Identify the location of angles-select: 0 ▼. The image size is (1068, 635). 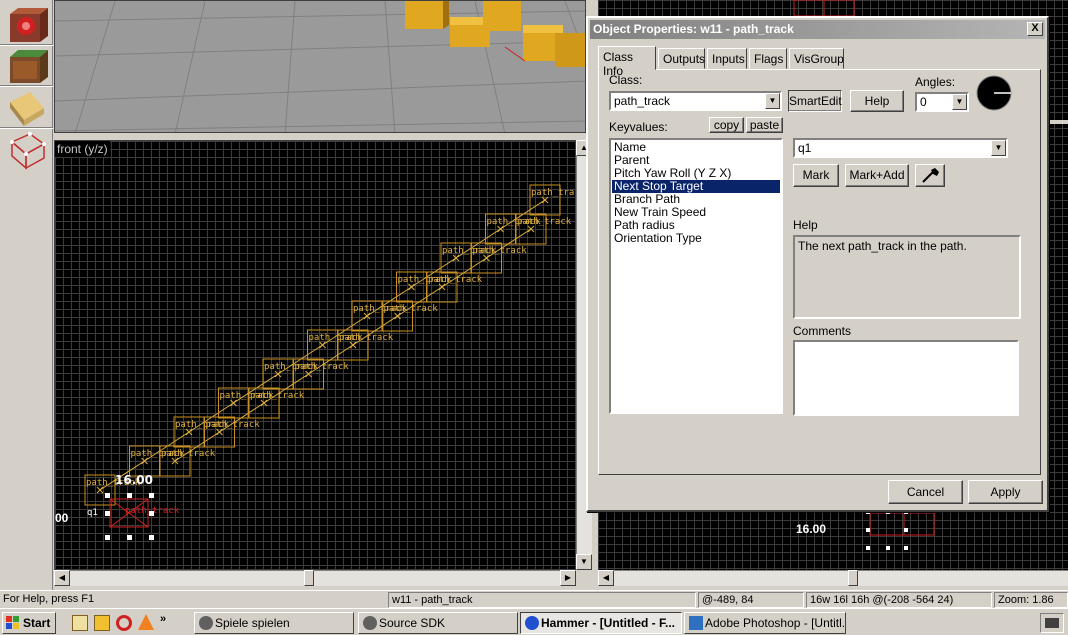
(942, 102).